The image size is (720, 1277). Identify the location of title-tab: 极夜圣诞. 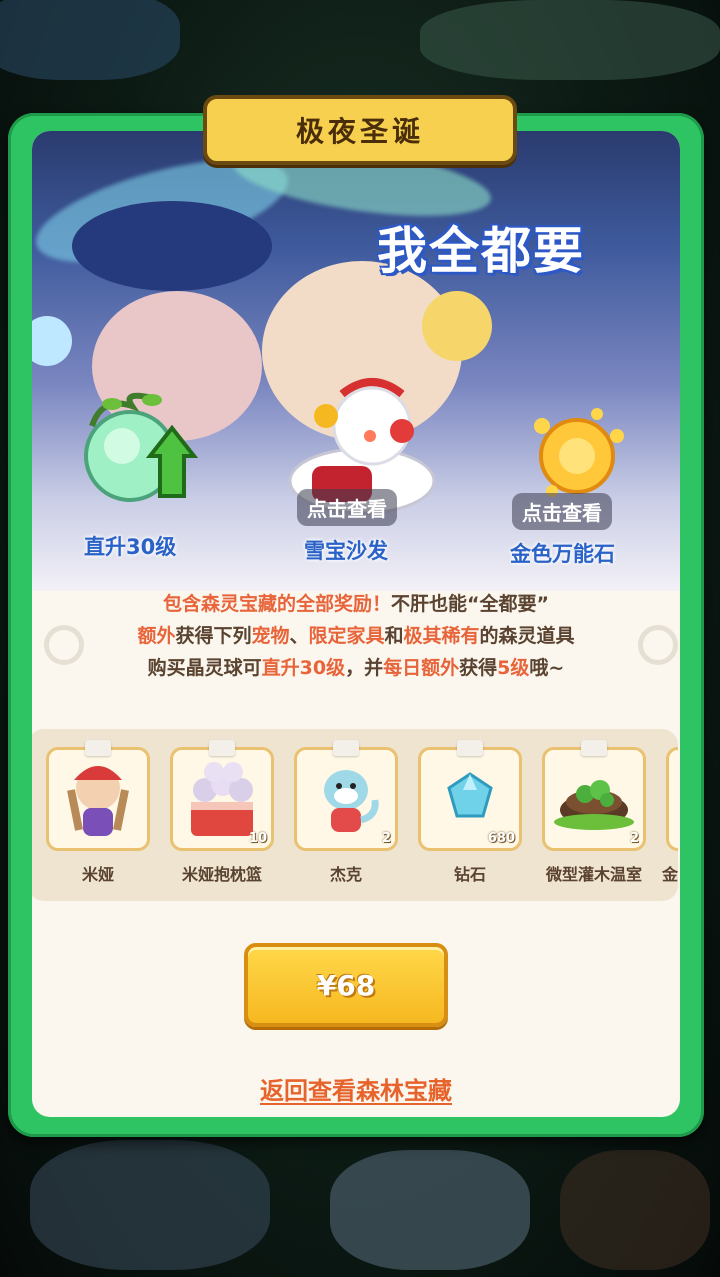
(360, 130).